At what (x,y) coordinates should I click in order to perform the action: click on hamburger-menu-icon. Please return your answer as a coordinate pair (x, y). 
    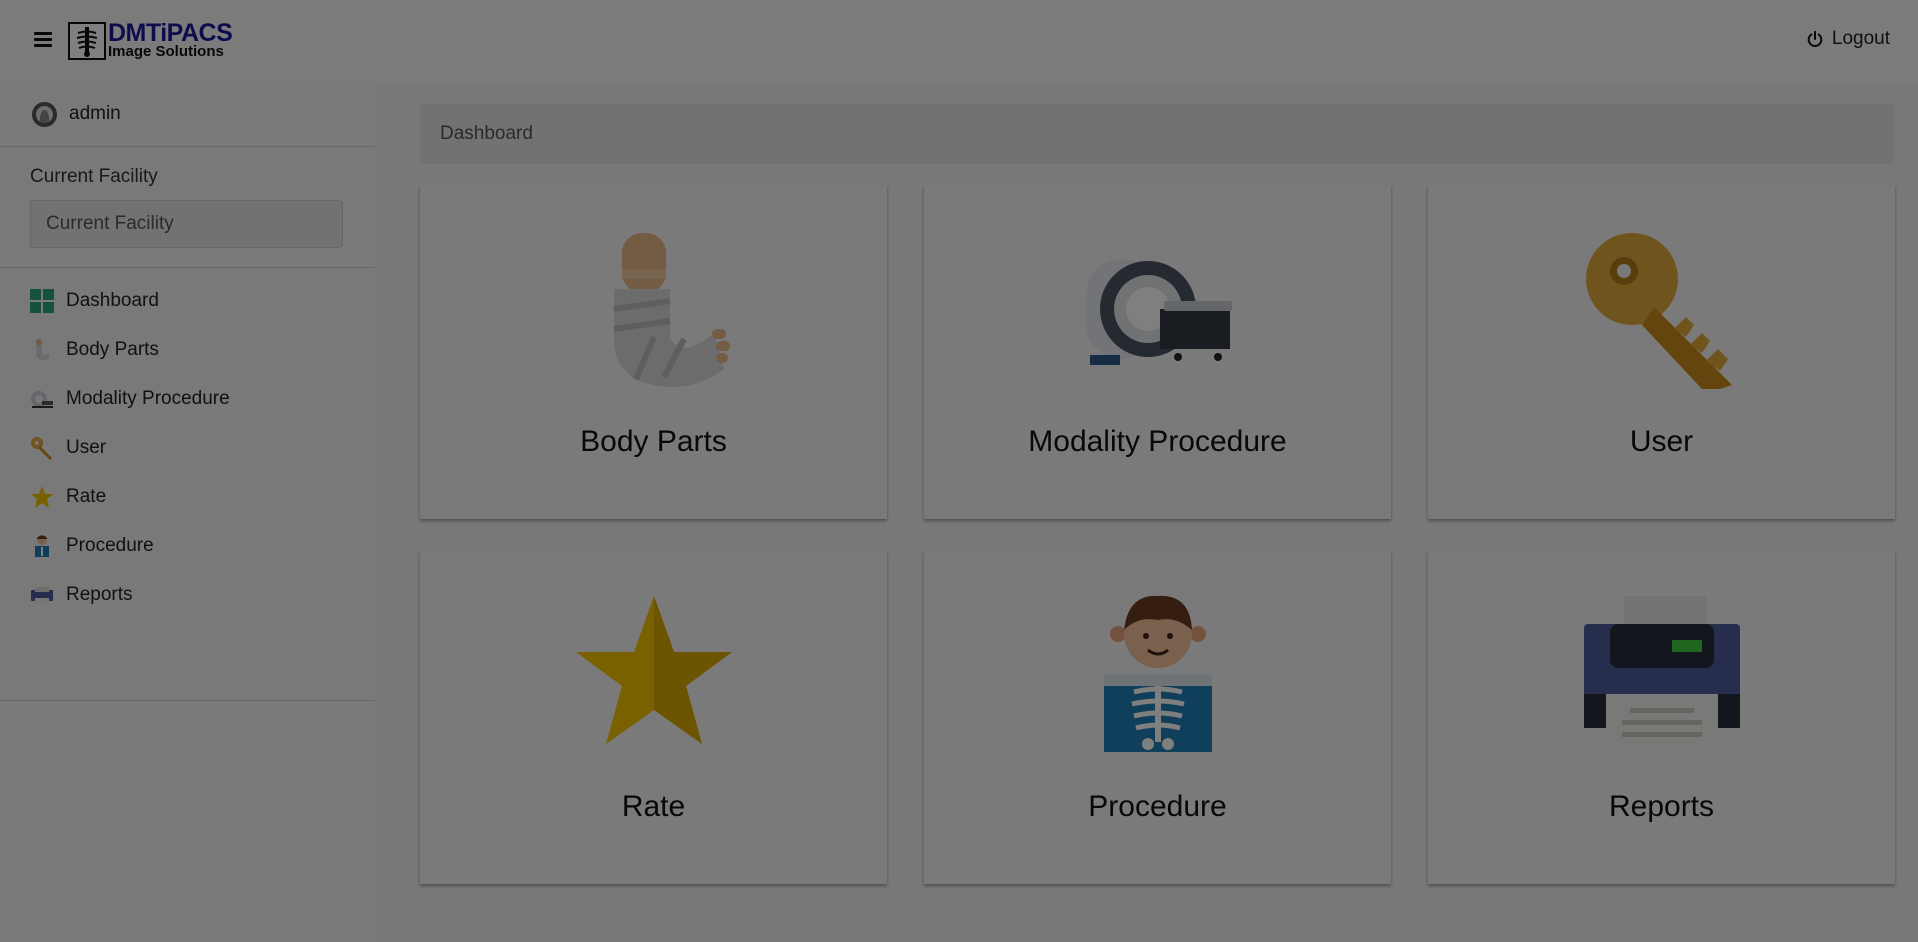
    Looking at the image, I should click on (43, 39).